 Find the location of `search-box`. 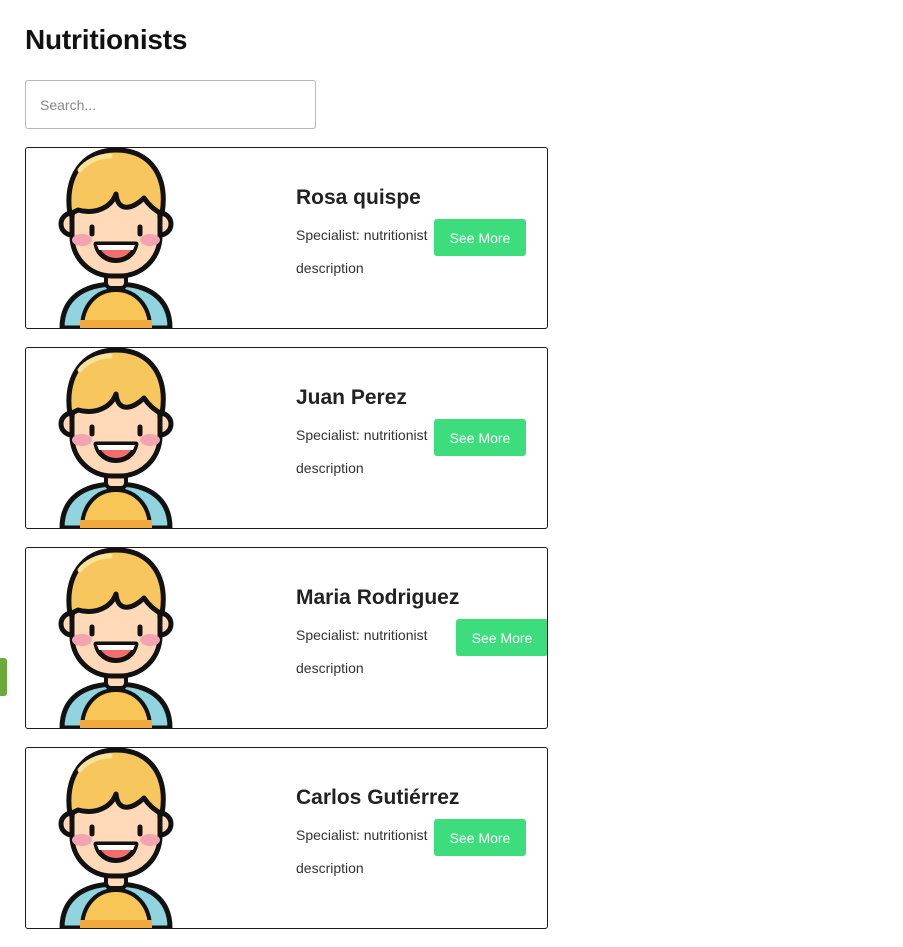

search-box is located at coordinates (170, 104).